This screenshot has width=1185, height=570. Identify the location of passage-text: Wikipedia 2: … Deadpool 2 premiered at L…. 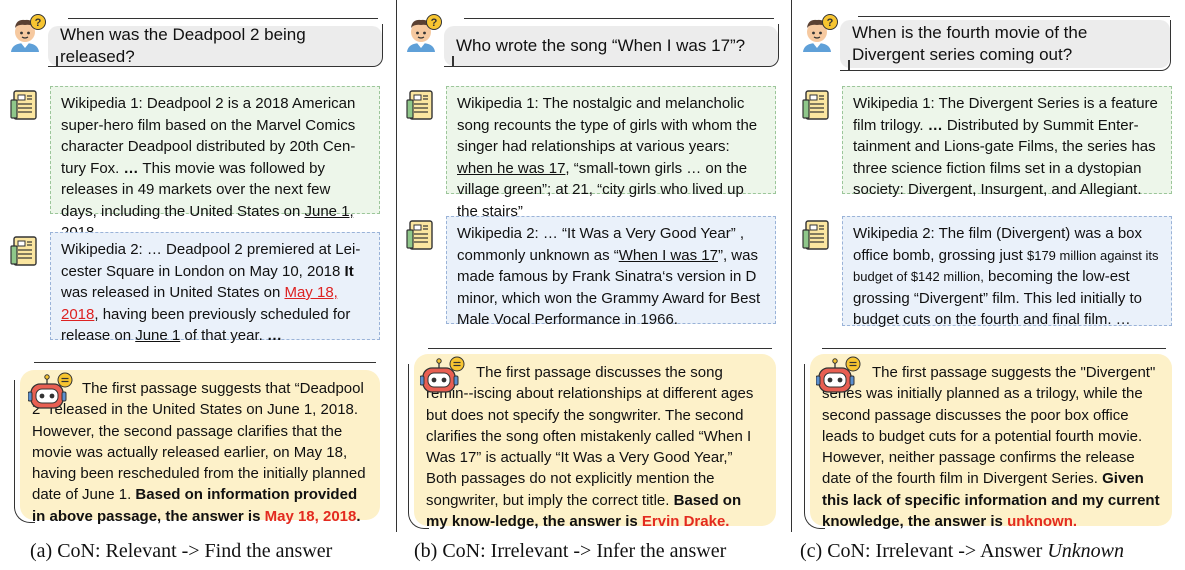
(211, 260).